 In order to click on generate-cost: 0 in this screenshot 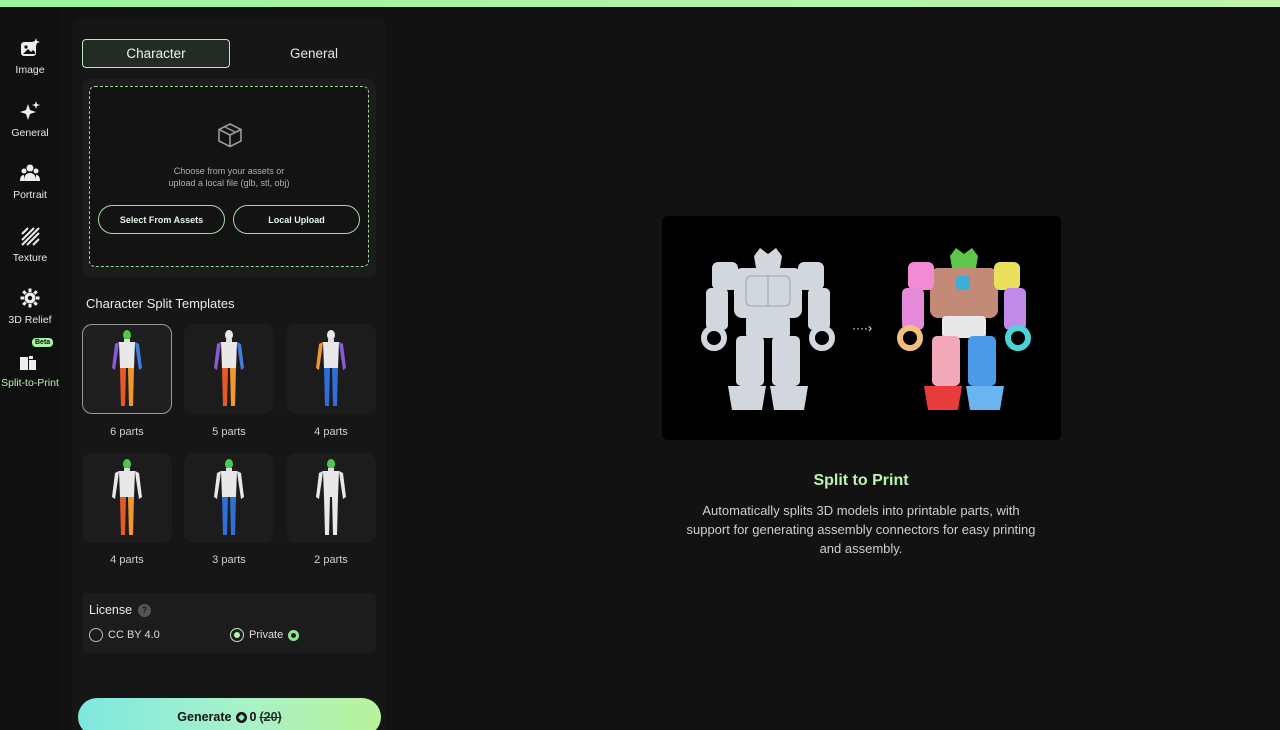, I will do `click(253, 717)`.